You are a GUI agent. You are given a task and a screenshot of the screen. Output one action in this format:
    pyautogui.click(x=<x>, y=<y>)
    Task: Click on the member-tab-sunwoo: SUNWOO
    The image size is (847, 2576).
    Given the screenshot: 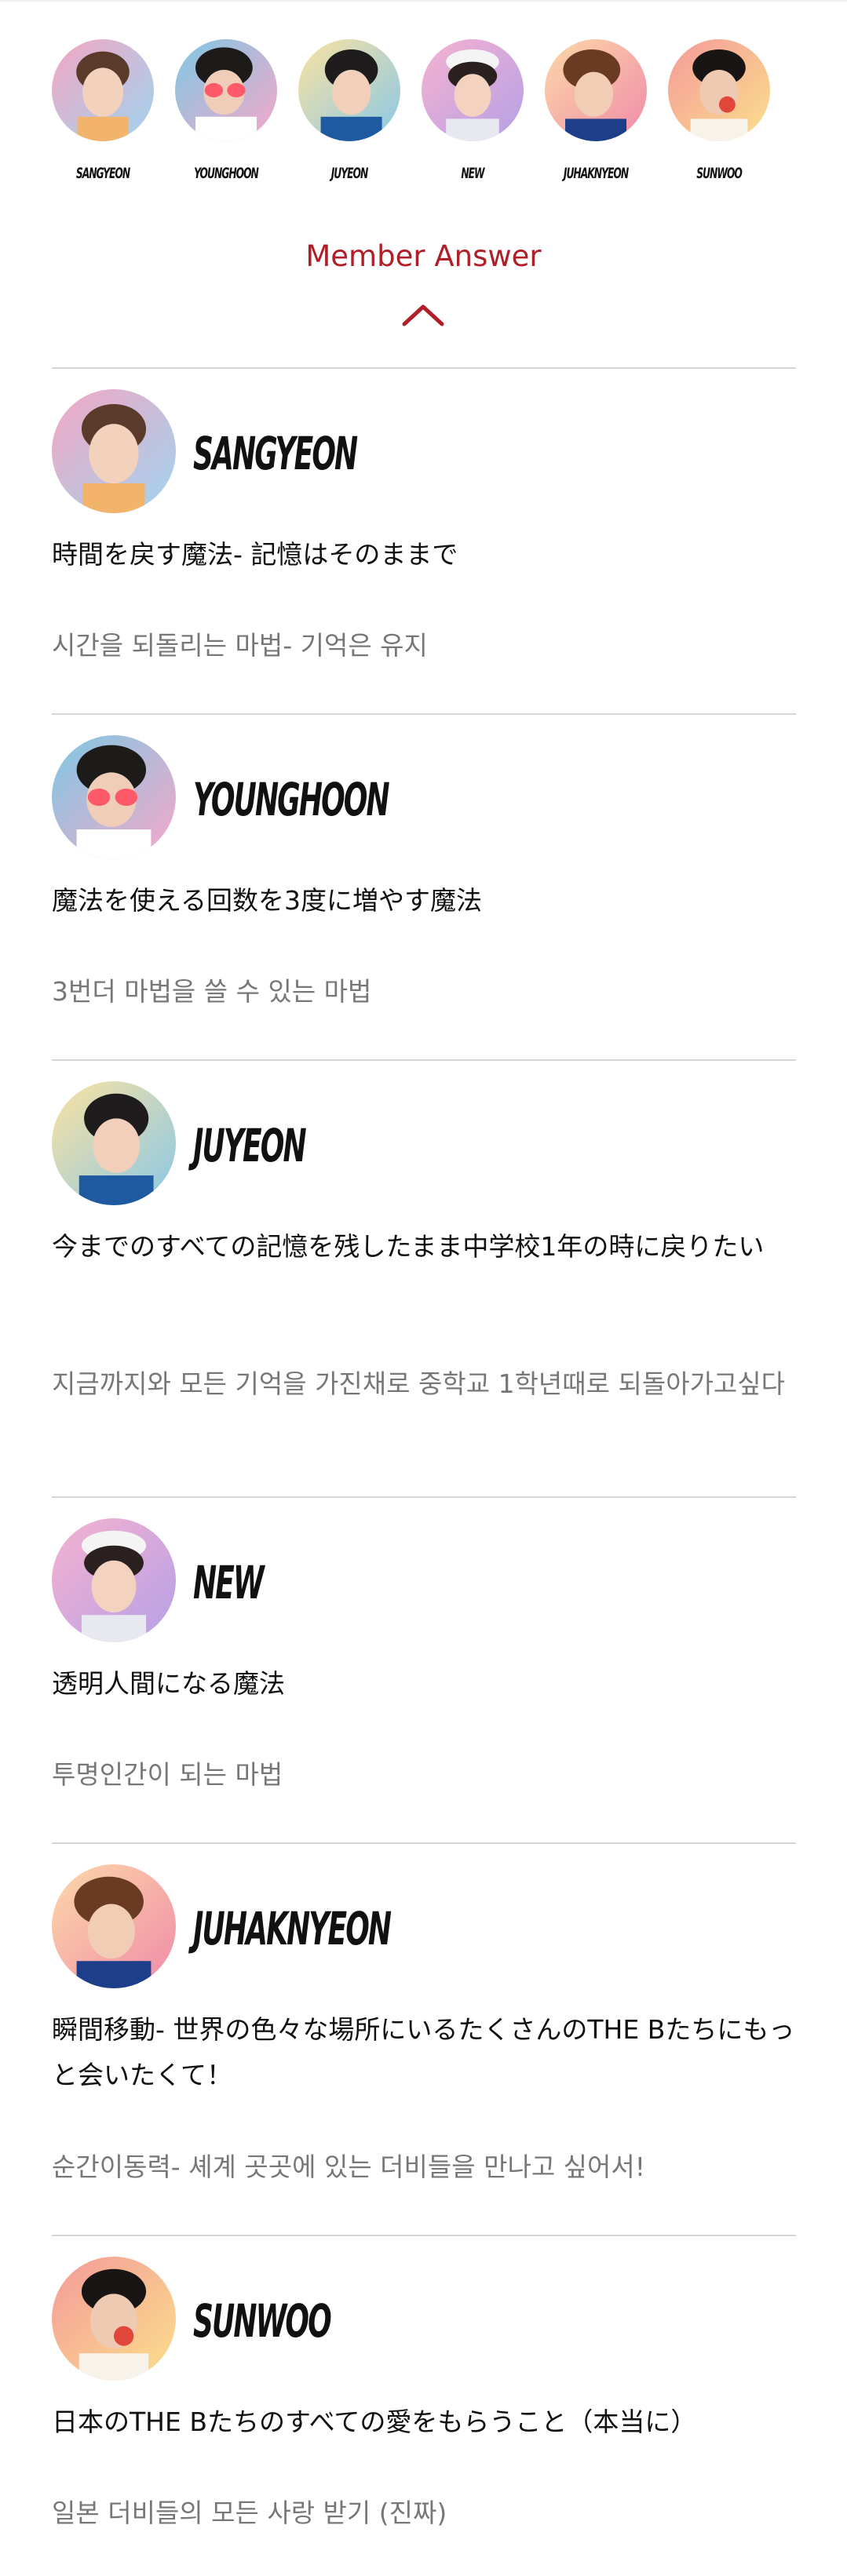 What is the action you would take?
    pyautogui.click(x=719, y=110)
    